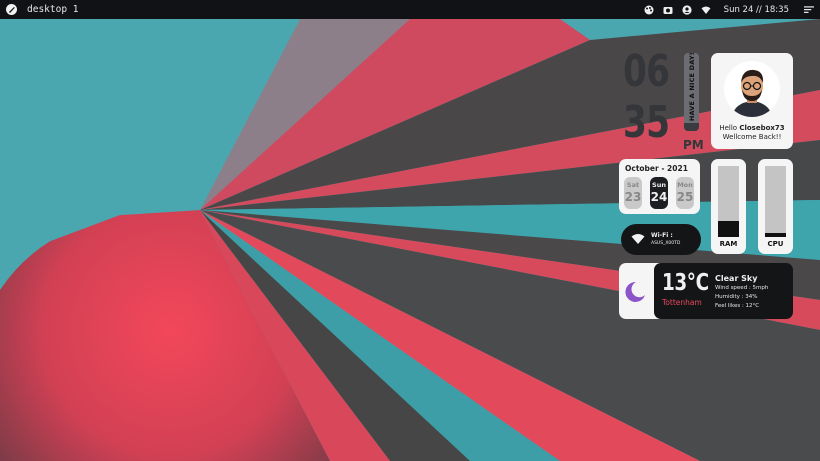  What do you see at coordinates (809, 10) in the screenshot?
I see `menu-icon` at bounding box center [809, 10].